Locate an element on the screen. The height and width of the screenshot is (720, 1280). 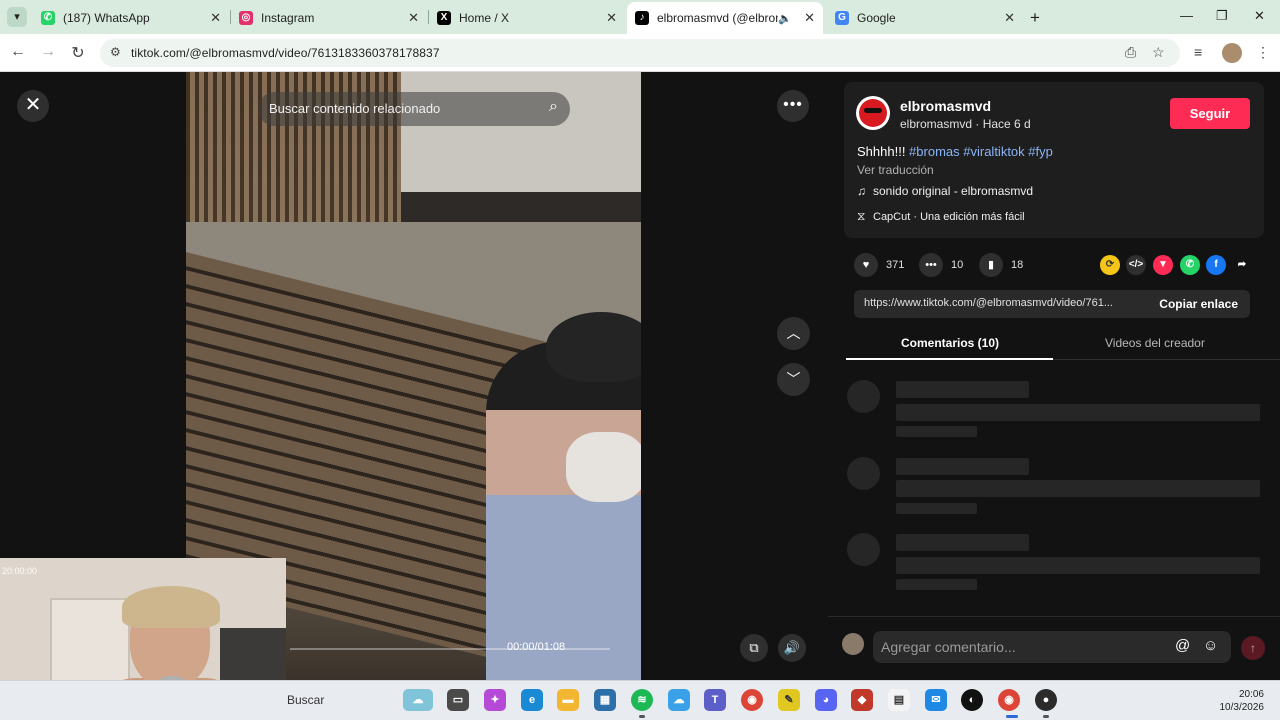
task-view-icon: ▭ is located at coordinates (458, 700).